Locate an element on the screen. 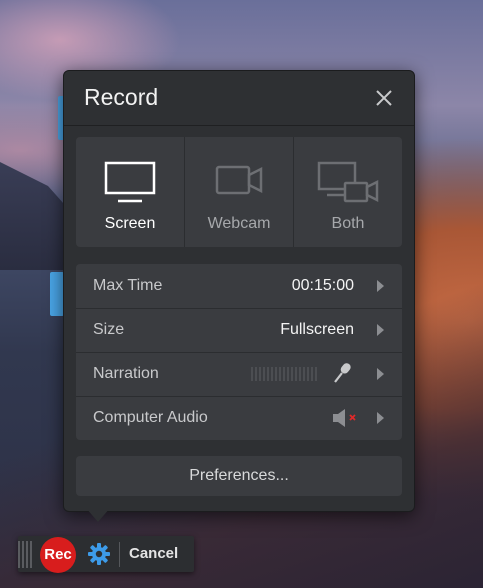 This screenshot has height=588, width=483. mode-both-button: Both is located at coordinates (348, 192).